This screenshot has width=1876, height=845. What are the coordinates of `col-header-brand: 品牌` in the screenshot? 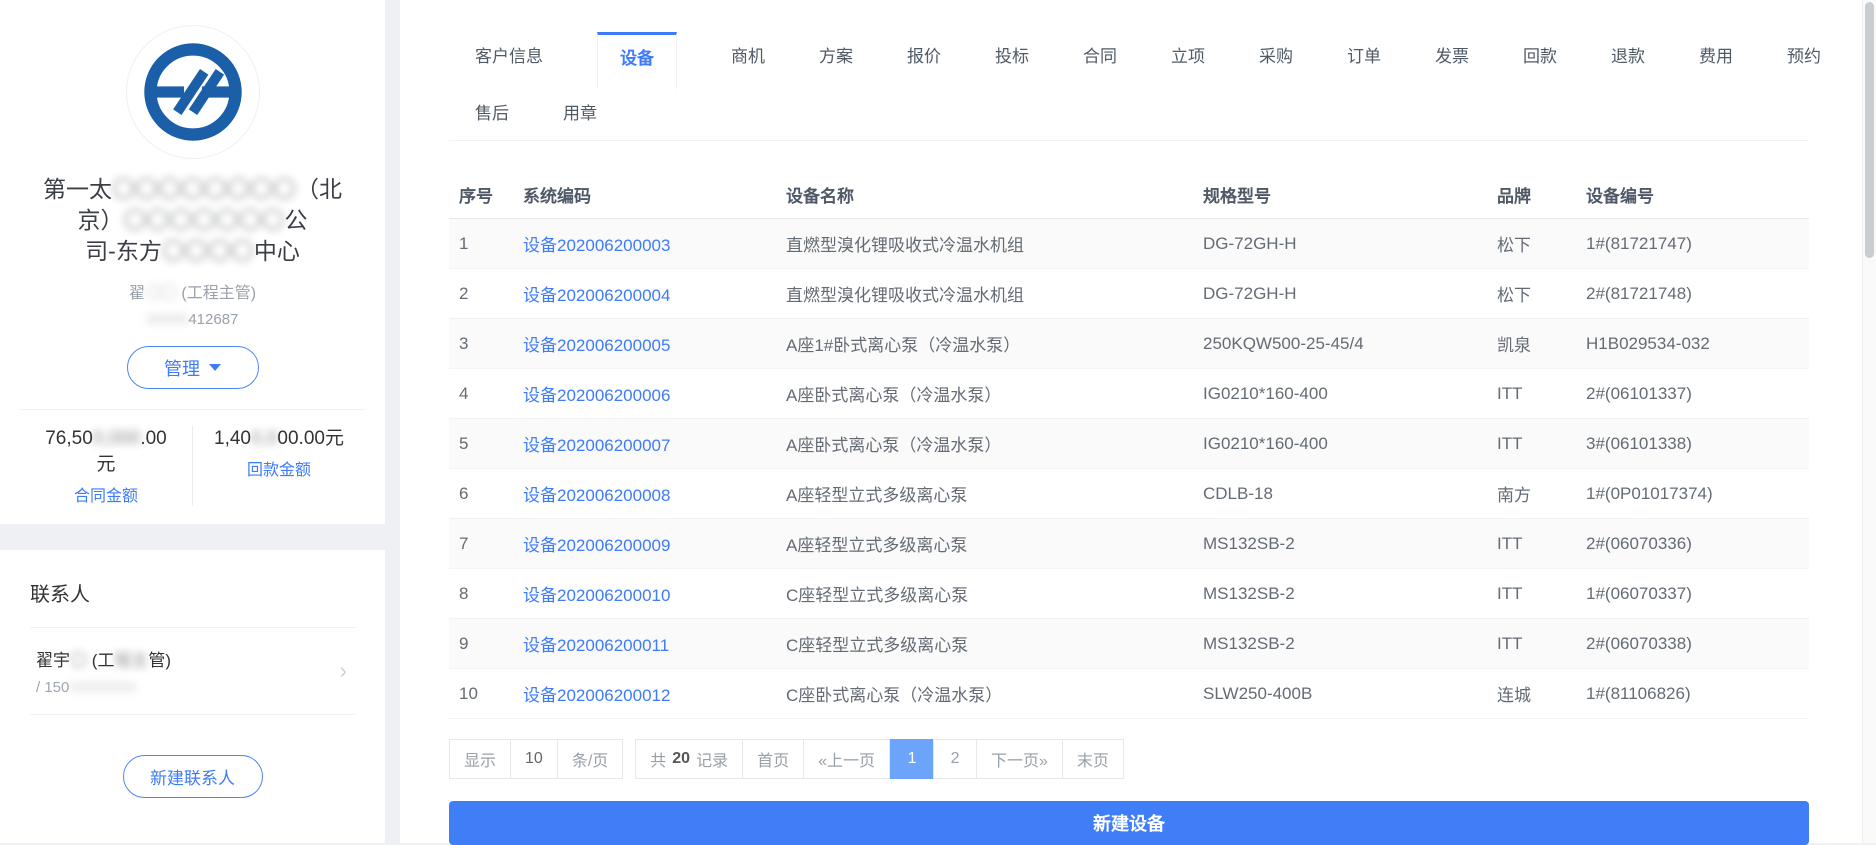 It's located at (1514, 196).